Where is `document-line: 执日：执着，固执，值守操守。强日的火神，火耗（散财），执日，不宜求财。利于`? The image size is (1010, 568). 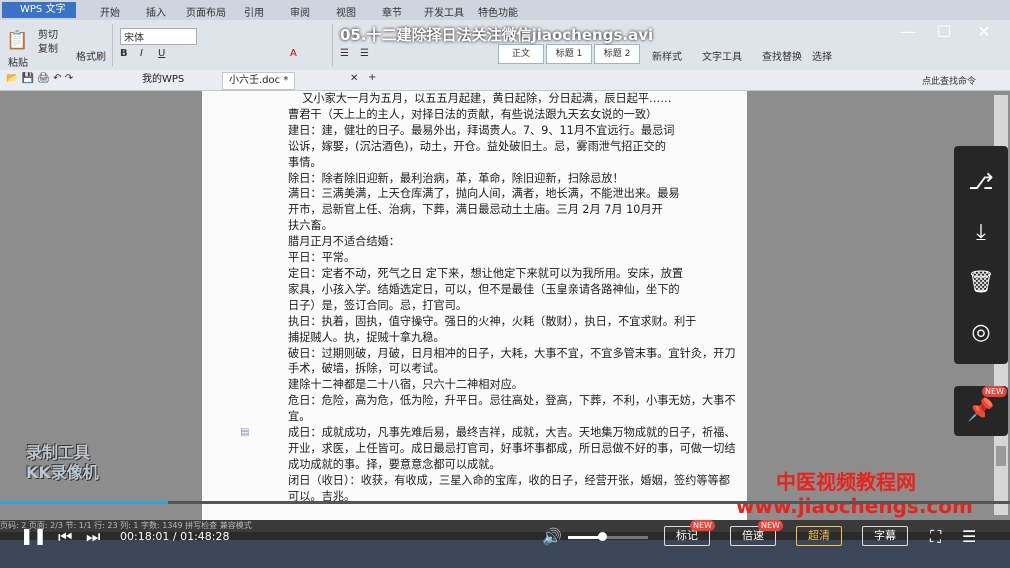 document-line: 执日：执着，固执，值守操守。强日的火神，火耗（散财），执日，不宜求财。利于 is located at coordinates (492, 321).